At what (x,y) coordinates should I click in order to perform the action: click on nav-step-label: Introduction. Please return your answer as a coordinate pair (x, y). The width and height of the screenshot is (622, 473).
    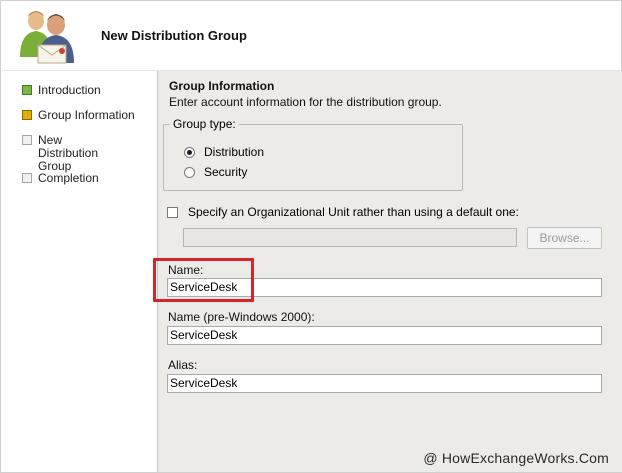
    Looking at the image, I should click on (69, 90).